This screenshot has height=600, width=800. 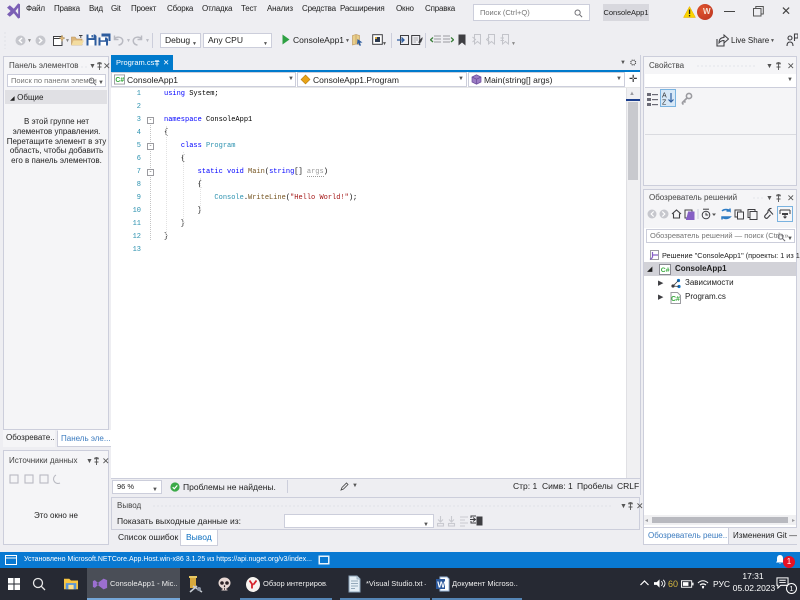 I want to click on svg-text: Z, so click(x=664, y=103).